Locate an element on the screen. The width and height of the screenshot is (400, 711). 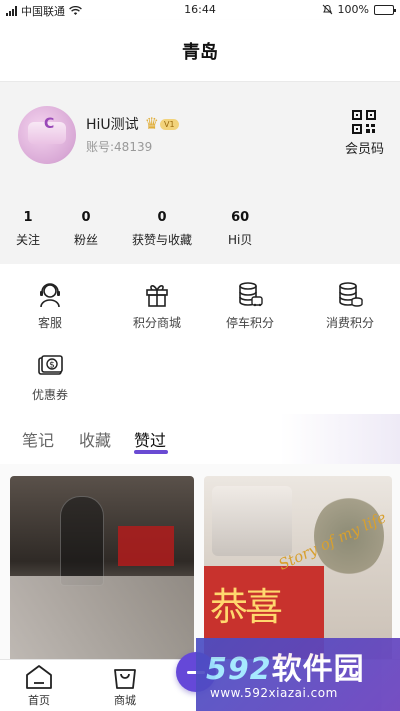
stat-following: 1 关注 is located at coordinates (28, 229).